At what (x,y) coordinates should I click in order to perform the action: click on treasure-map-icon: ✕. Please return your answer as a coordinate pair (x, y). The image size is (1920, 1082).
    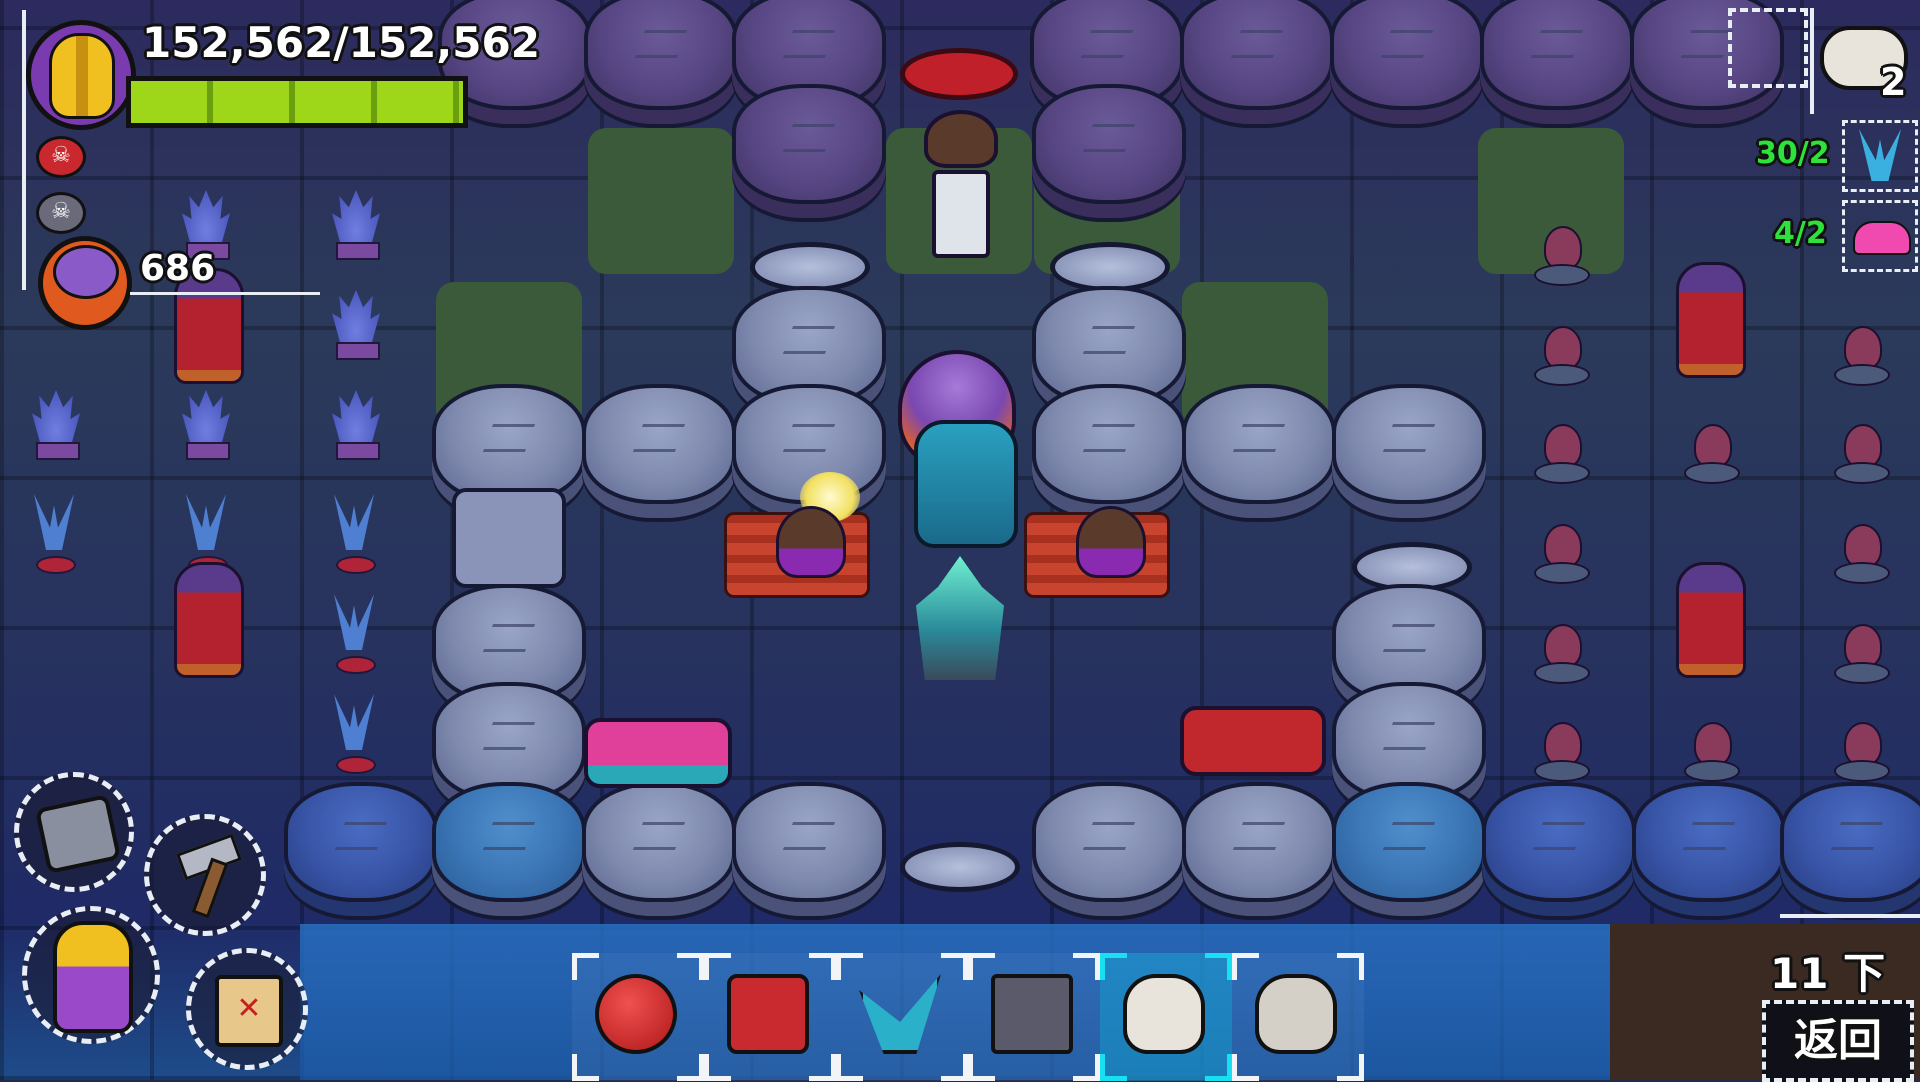
    Looking at the image, I should click on (249, 1011).